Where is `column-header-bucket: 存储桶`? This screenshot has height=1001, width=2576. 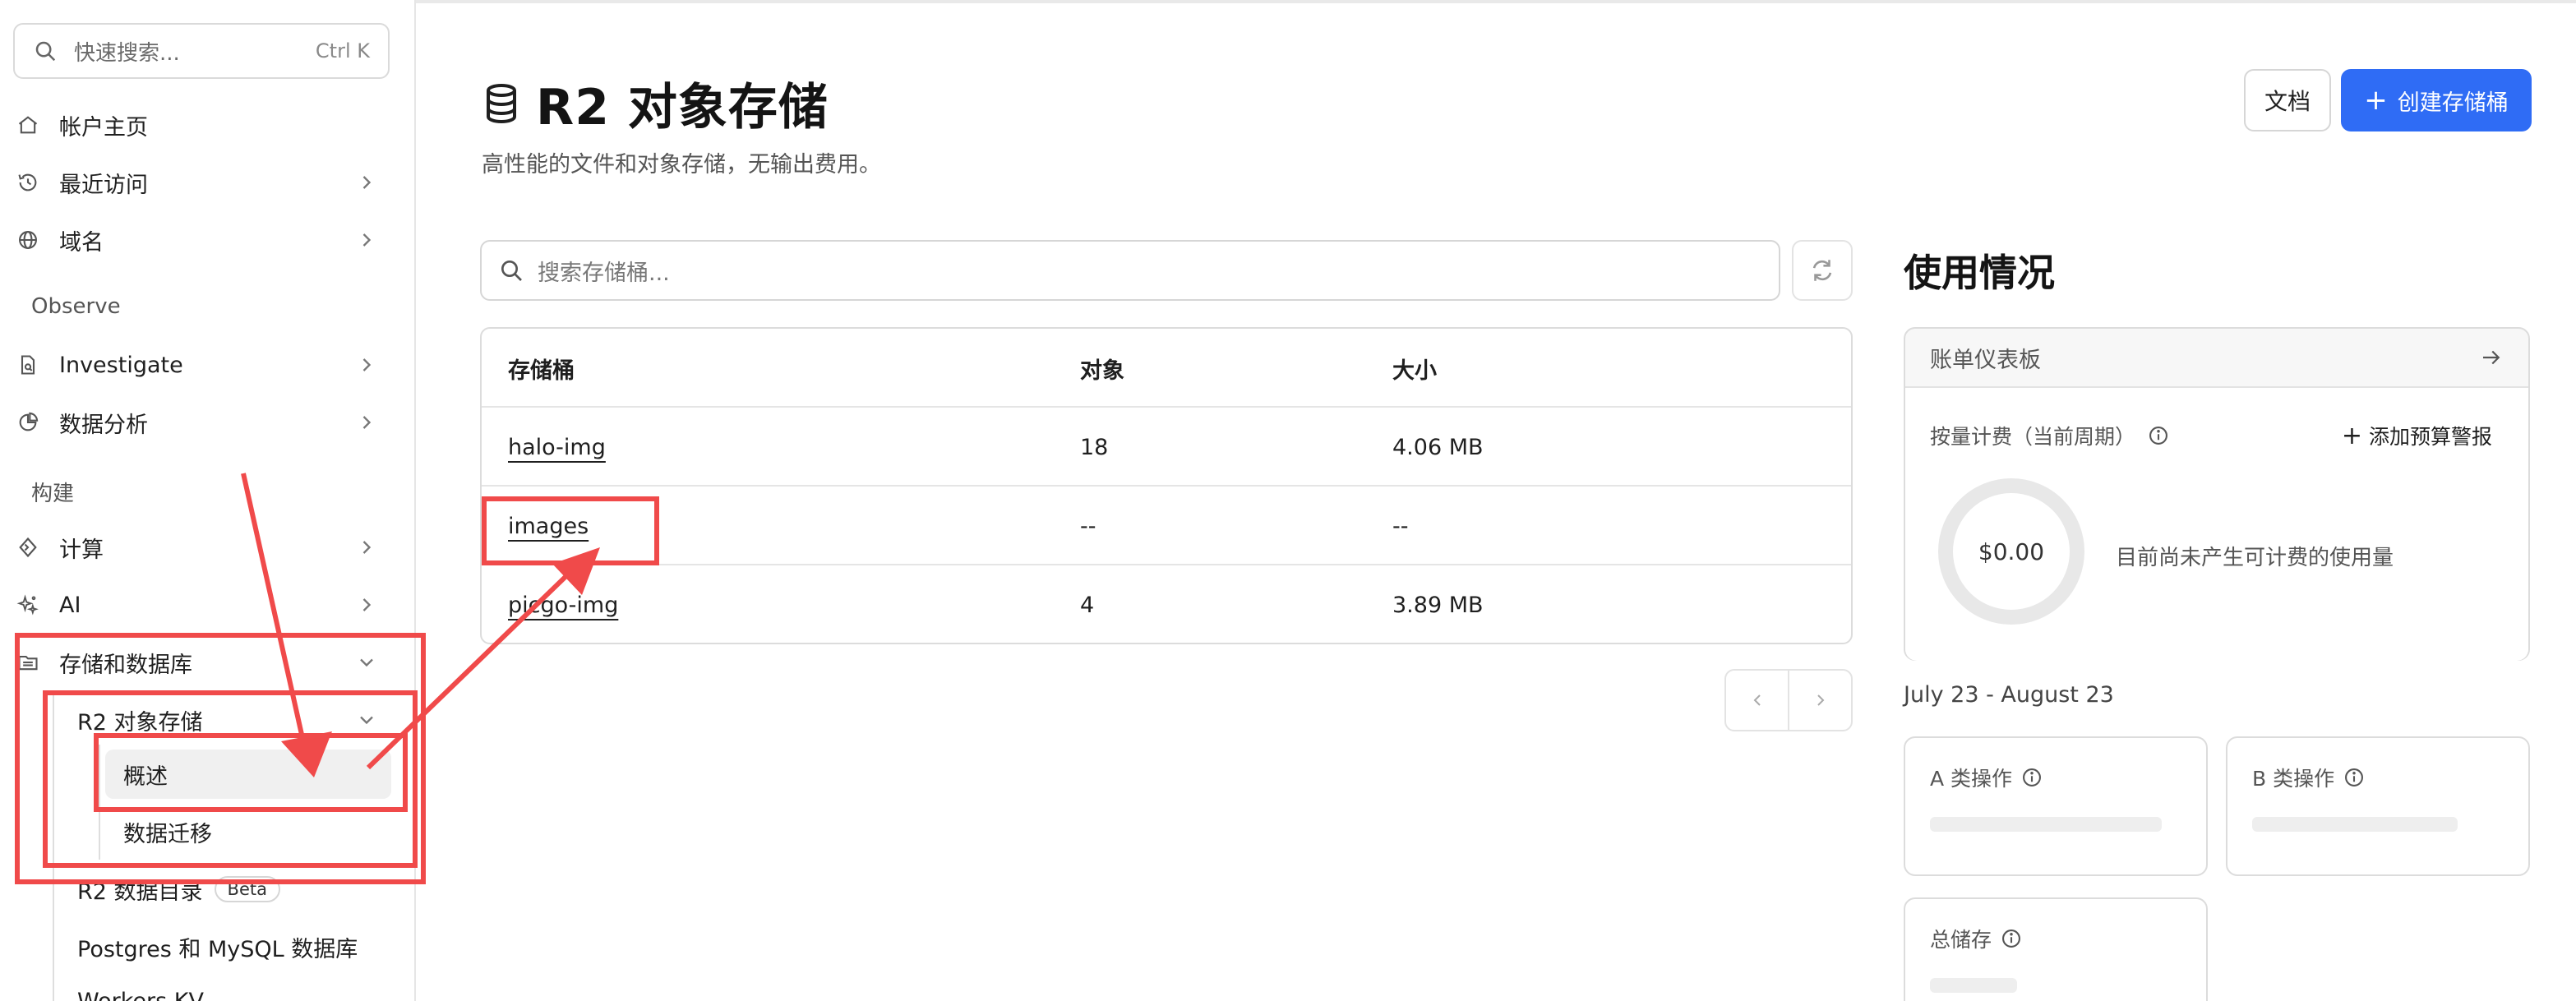
column-header-bucket: 存储桶 is located at coordinates (542, 369).